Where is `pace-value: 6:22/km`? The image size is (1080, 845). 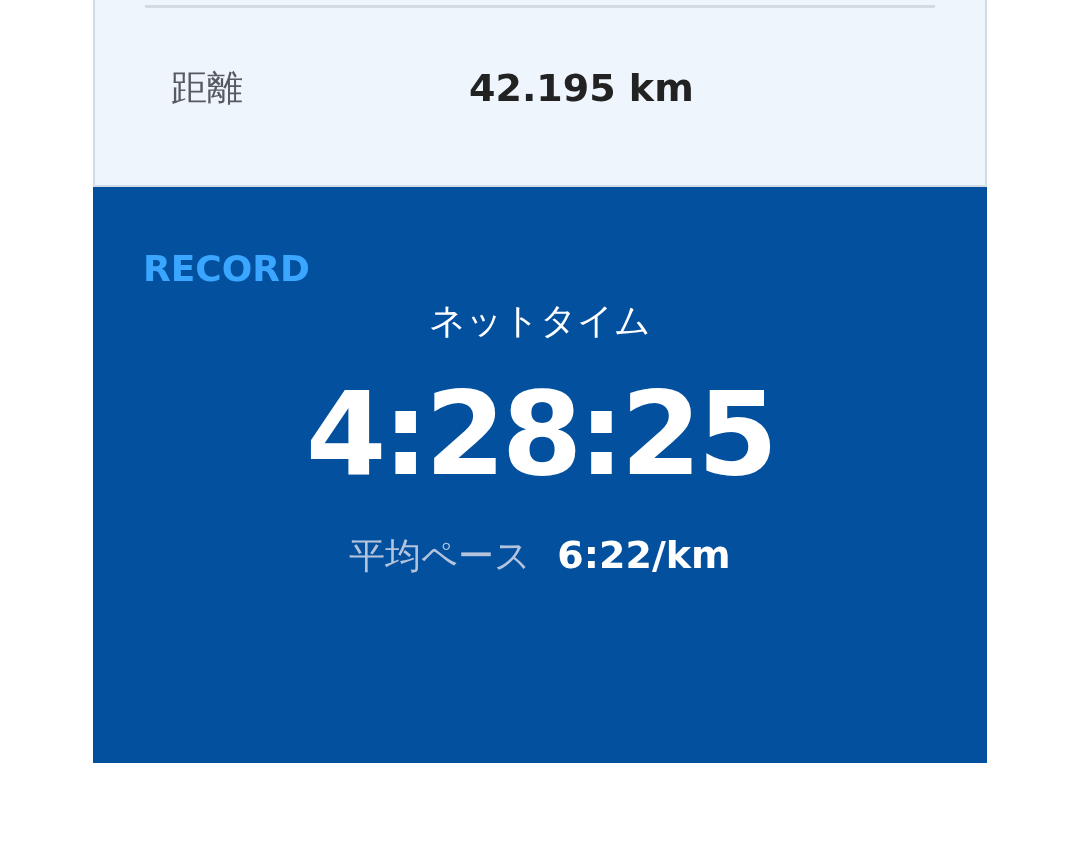
pace-value: 6:22/km is located at coordinates (644, 555).